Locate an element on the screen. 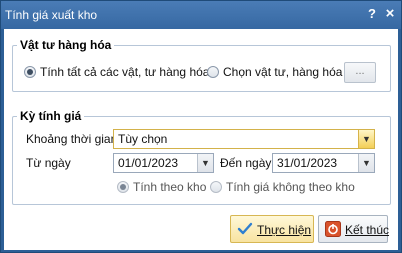 Image resolution: width=402 pixels, height=253 pixels. no-warehouse-label: Tính giá không theo kho is located at coordinates (290, 187).